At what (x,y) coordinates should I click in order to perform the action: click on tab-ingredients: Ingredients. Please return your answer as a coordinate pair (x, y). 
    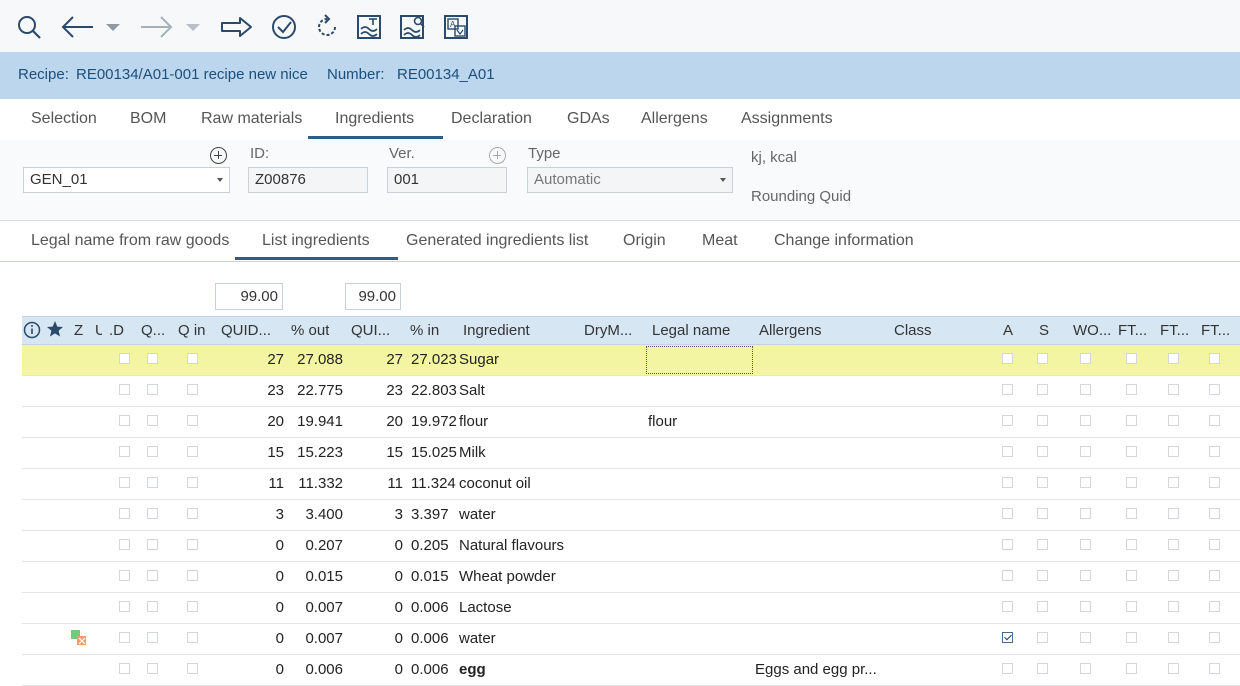
    Looking at the image, I should click on (374, 119).